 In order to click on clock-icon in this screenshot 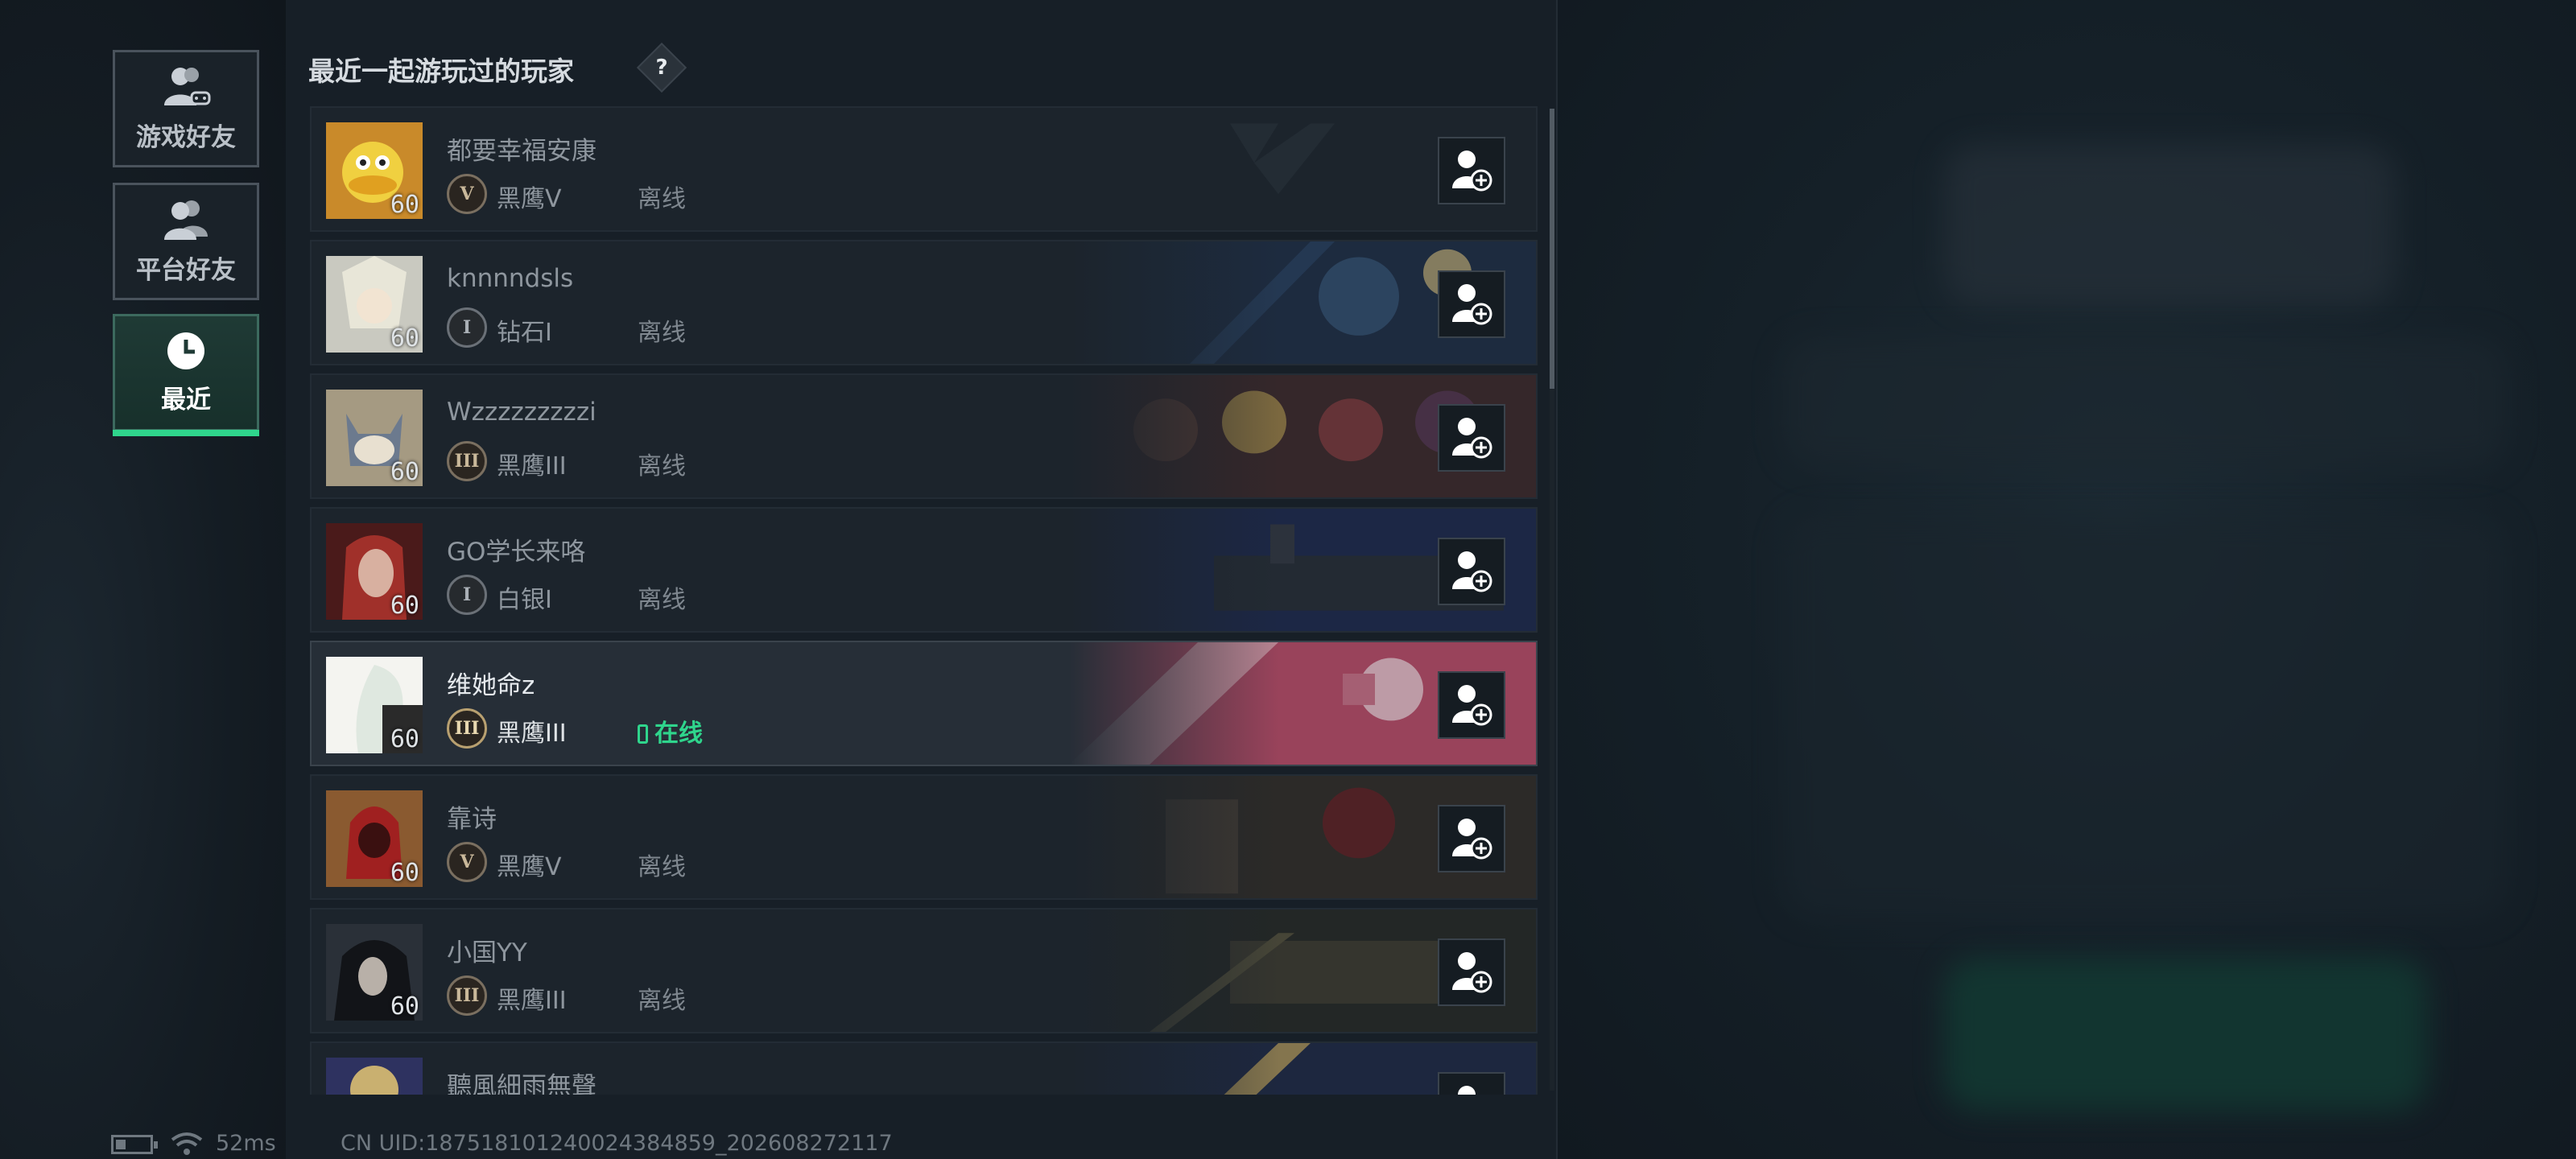, I will do `click(185, 350)`.